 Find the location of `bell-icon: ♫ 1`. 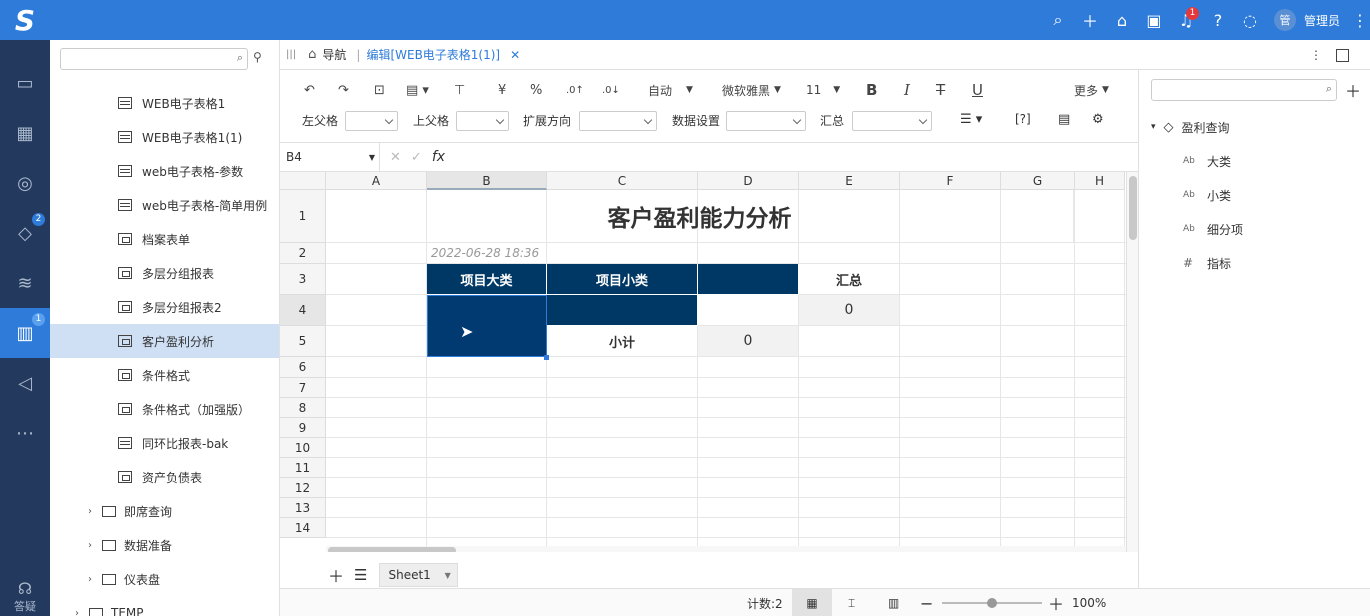

bell-icon: ♫ 1 is located at coordinates (1186, 20).